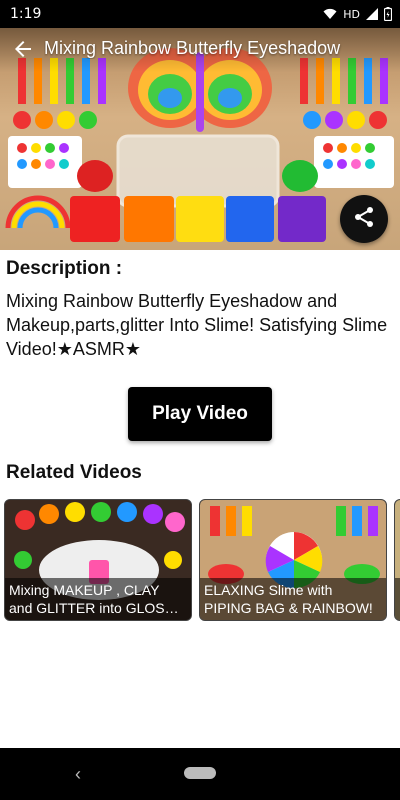 This screenshot has width=400, height=800. Describe the element at coordinates (192, 48) in the screenshot. I see `page-title: Mixing Rainbow Butterfly Eyeshadow` at that location.